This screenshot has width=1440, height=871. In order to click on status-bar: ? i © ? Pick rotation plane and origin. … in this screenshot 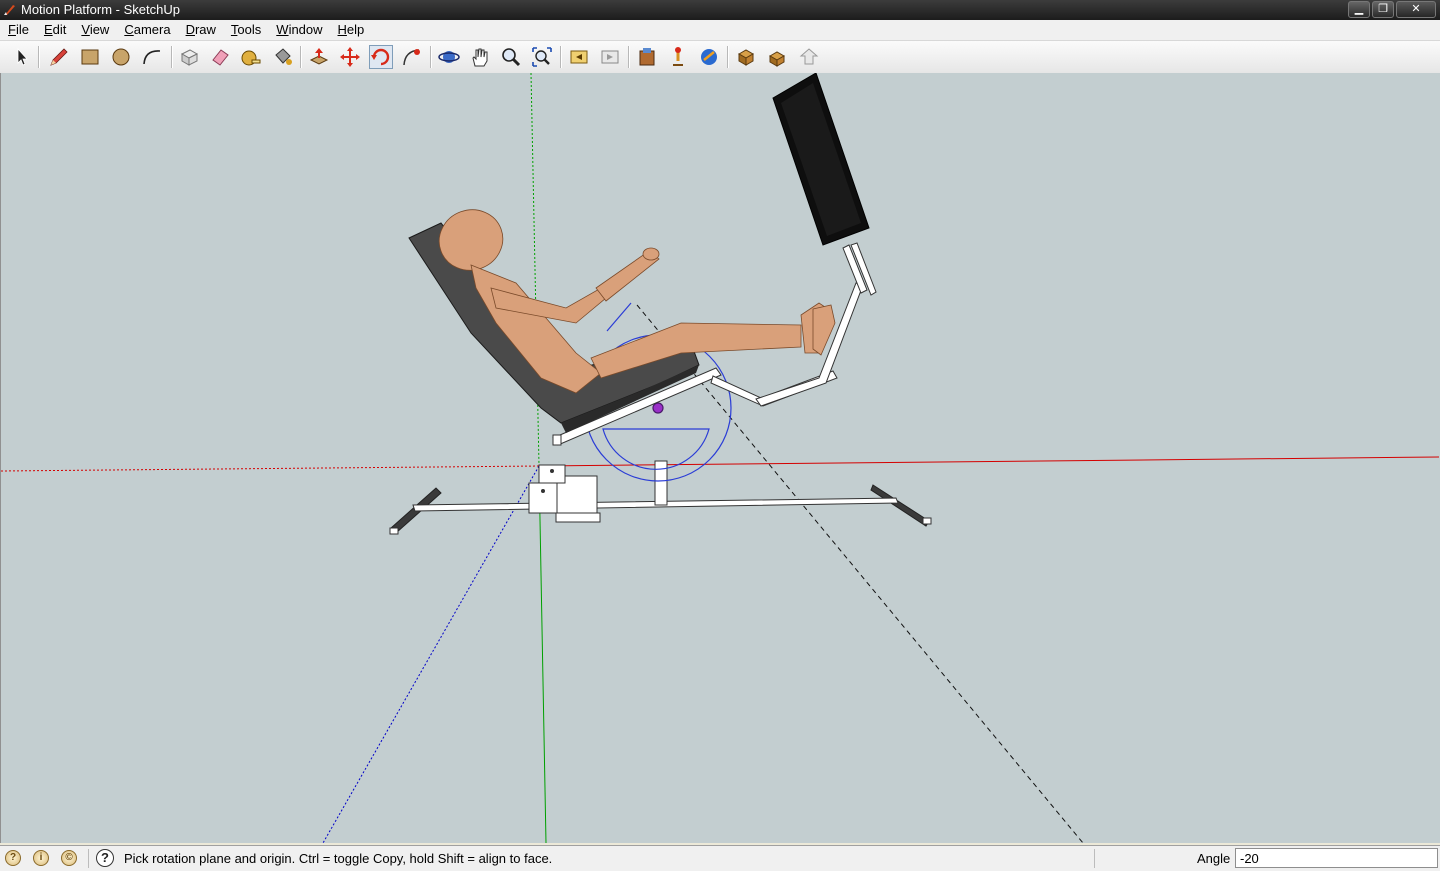, I will do `click(720, 858)`.